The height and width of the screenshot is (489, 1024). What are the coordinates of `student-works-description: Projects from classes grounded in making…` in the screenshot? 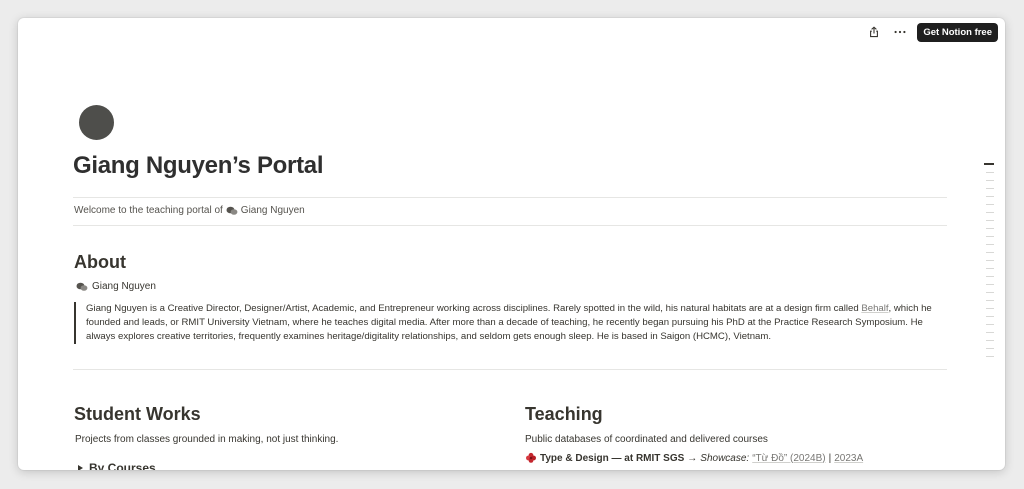 It's located at (207, 439).